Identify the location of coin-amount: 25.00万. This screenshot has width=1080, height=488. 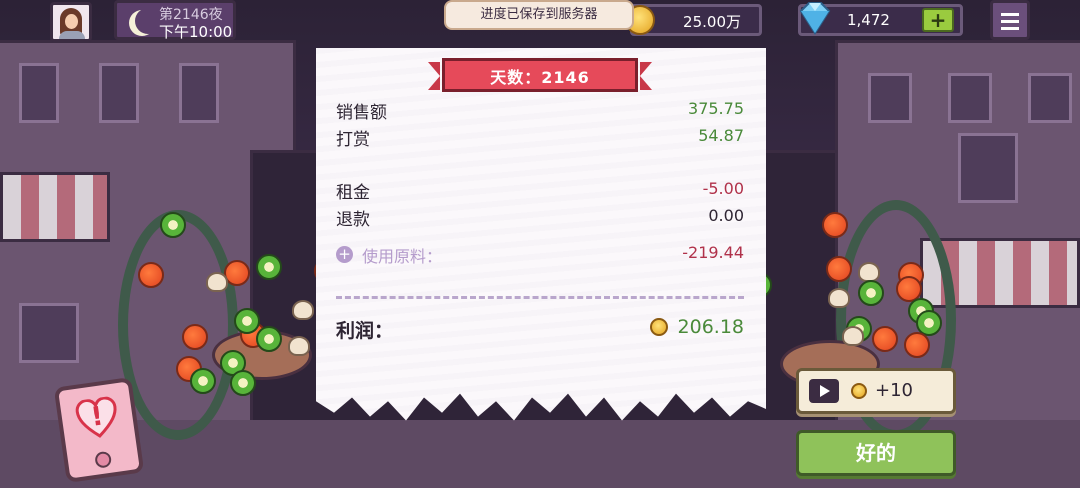
(712, 22).